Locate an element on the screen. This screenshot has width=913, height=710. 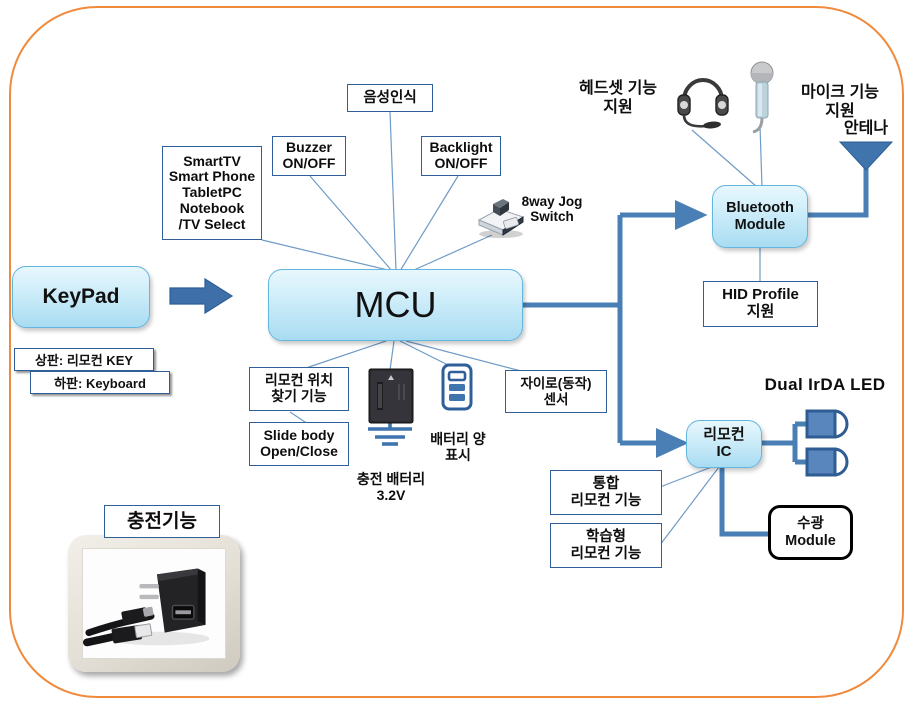
label-antenna: 안테나 is located at coordinates (866, 129).